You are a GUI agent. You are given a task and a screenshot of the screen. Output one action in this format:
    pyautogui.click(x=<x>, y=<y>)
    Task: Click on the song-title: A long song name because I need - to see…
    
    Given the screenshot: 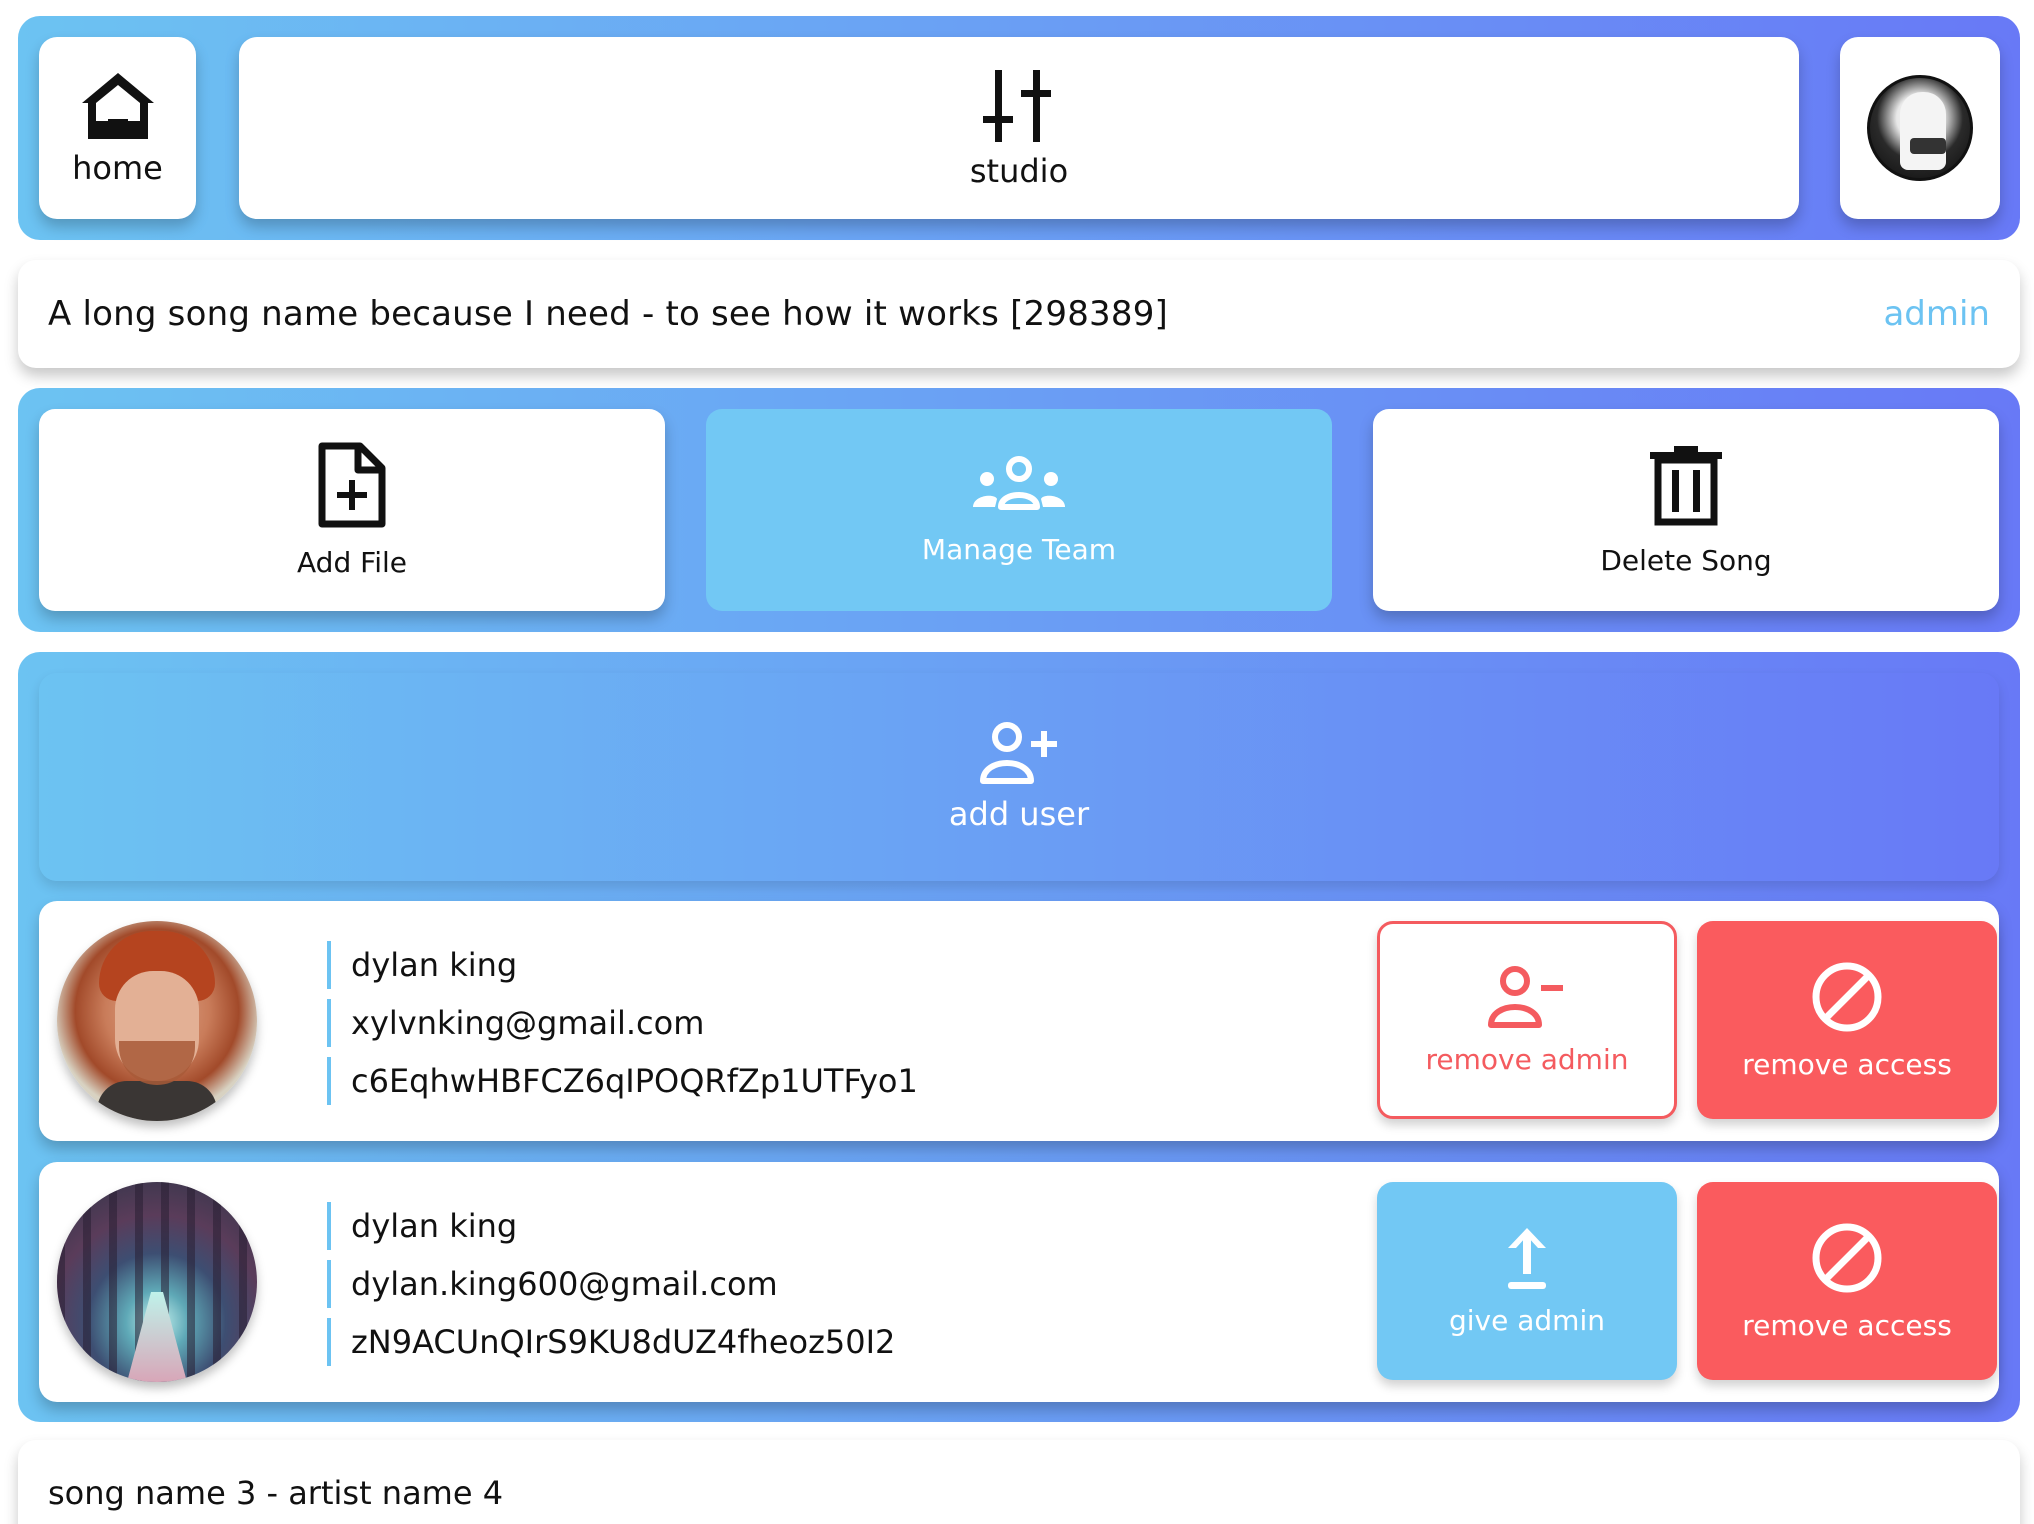 What is the action you would take?
    pyautogui.click(x=608, y=314)
    